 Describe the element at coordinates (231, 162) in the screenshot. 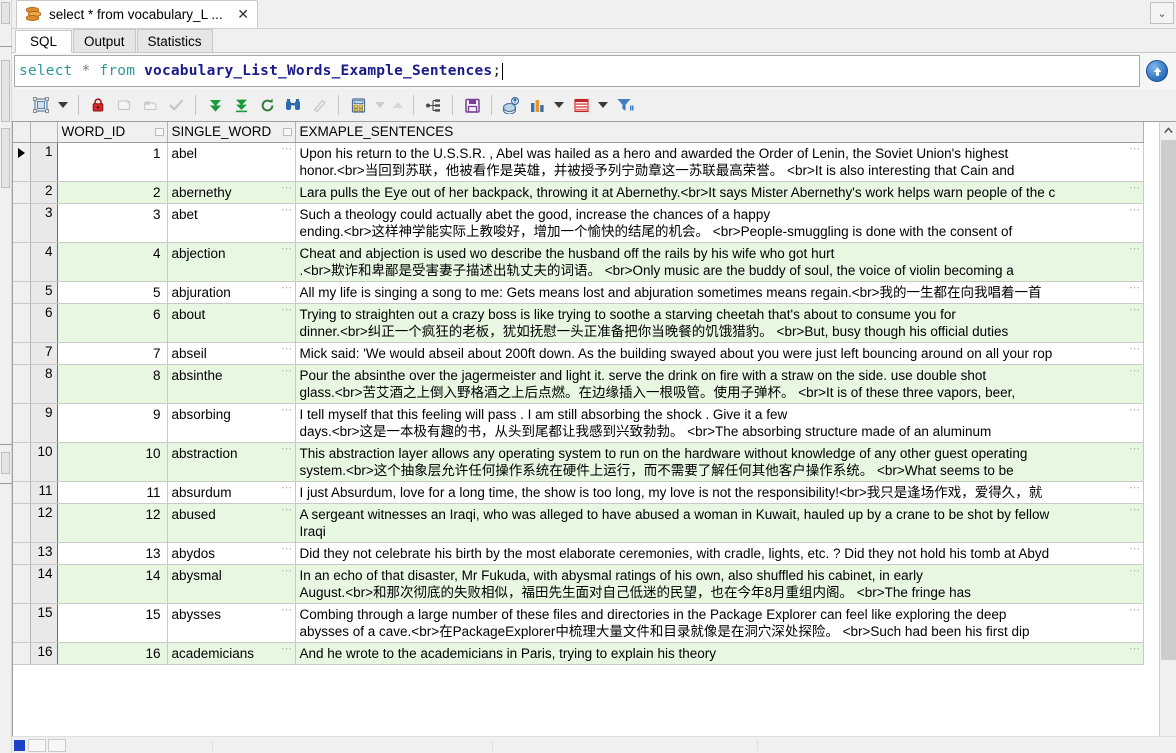

I see `cell-single-word: abel ⋯` at that location.